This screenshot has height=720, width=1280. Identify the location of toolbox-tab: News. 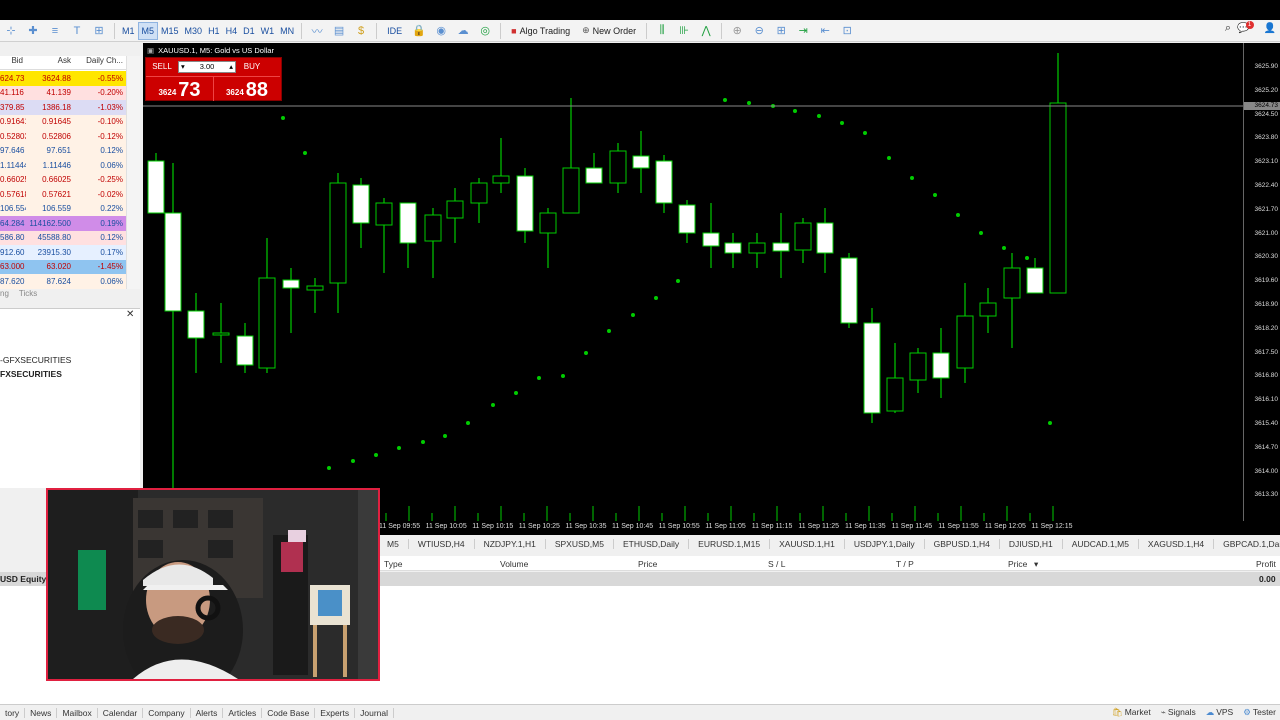
(41, 712).